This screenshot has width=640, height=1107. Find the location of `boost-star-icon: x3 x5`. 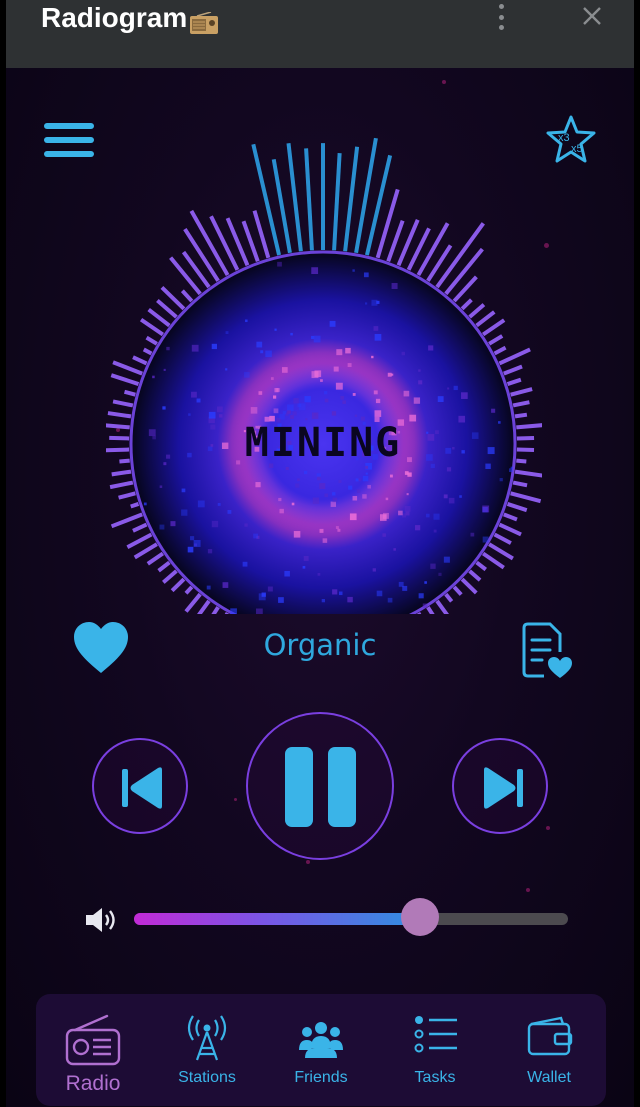

boost-star-icon: x3 x5 is located at coordinates (571, 141).